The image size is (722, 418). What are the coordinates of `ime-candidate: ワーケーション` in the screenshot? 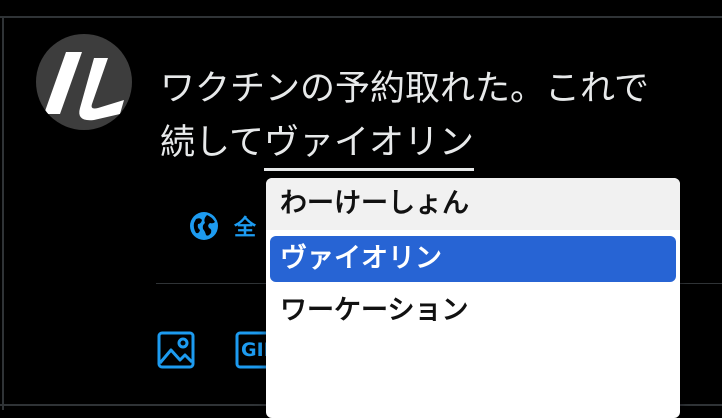 It's located at (473, 311).